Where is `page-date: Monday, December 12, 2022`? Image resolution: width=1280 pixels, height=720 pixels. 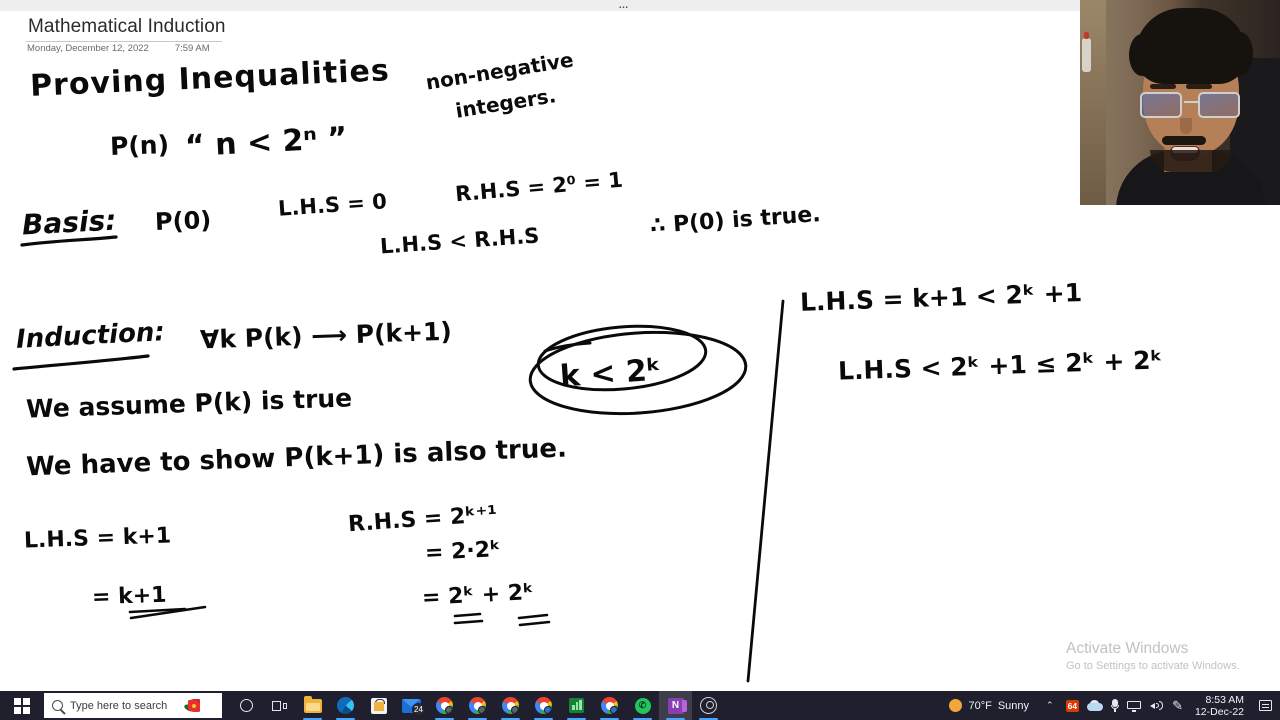
page-date: Monday, December 12, 2022 is located at coordinates (88, 48).